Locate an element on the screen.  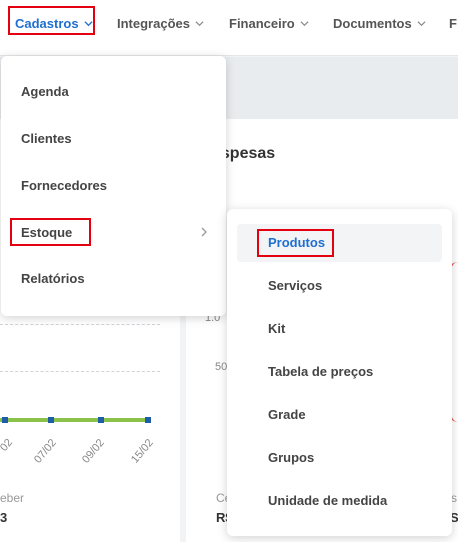
submenu-item-grupos: Grupos is located at coordinates (339, 457).